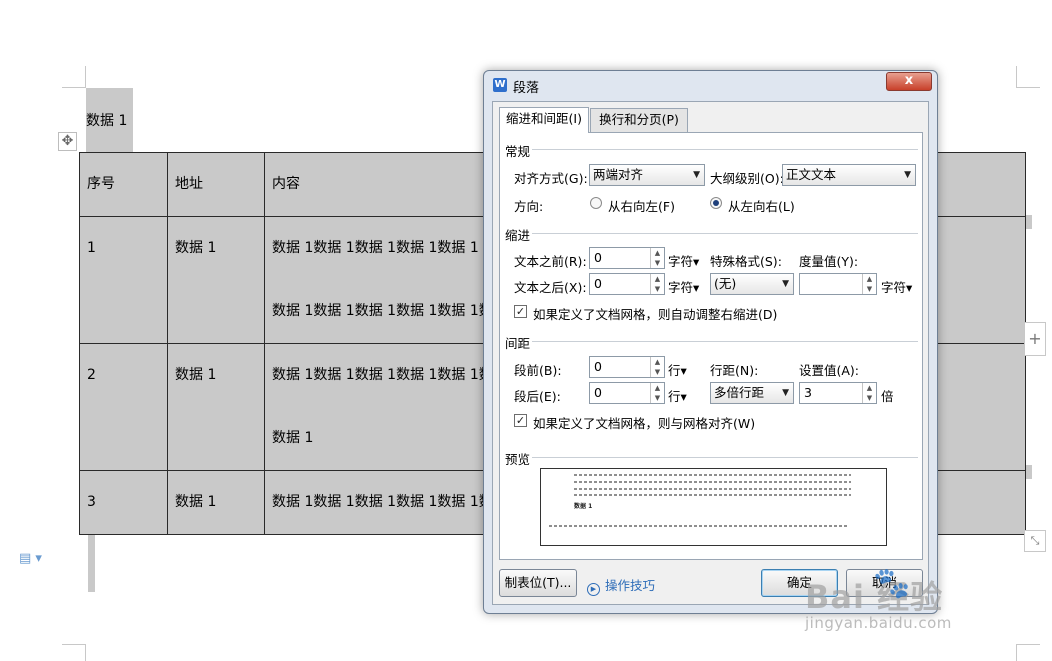  Describe the element at coordinates (598, 257) in the screenshot. I see `indent-before-value: 0` at that location.